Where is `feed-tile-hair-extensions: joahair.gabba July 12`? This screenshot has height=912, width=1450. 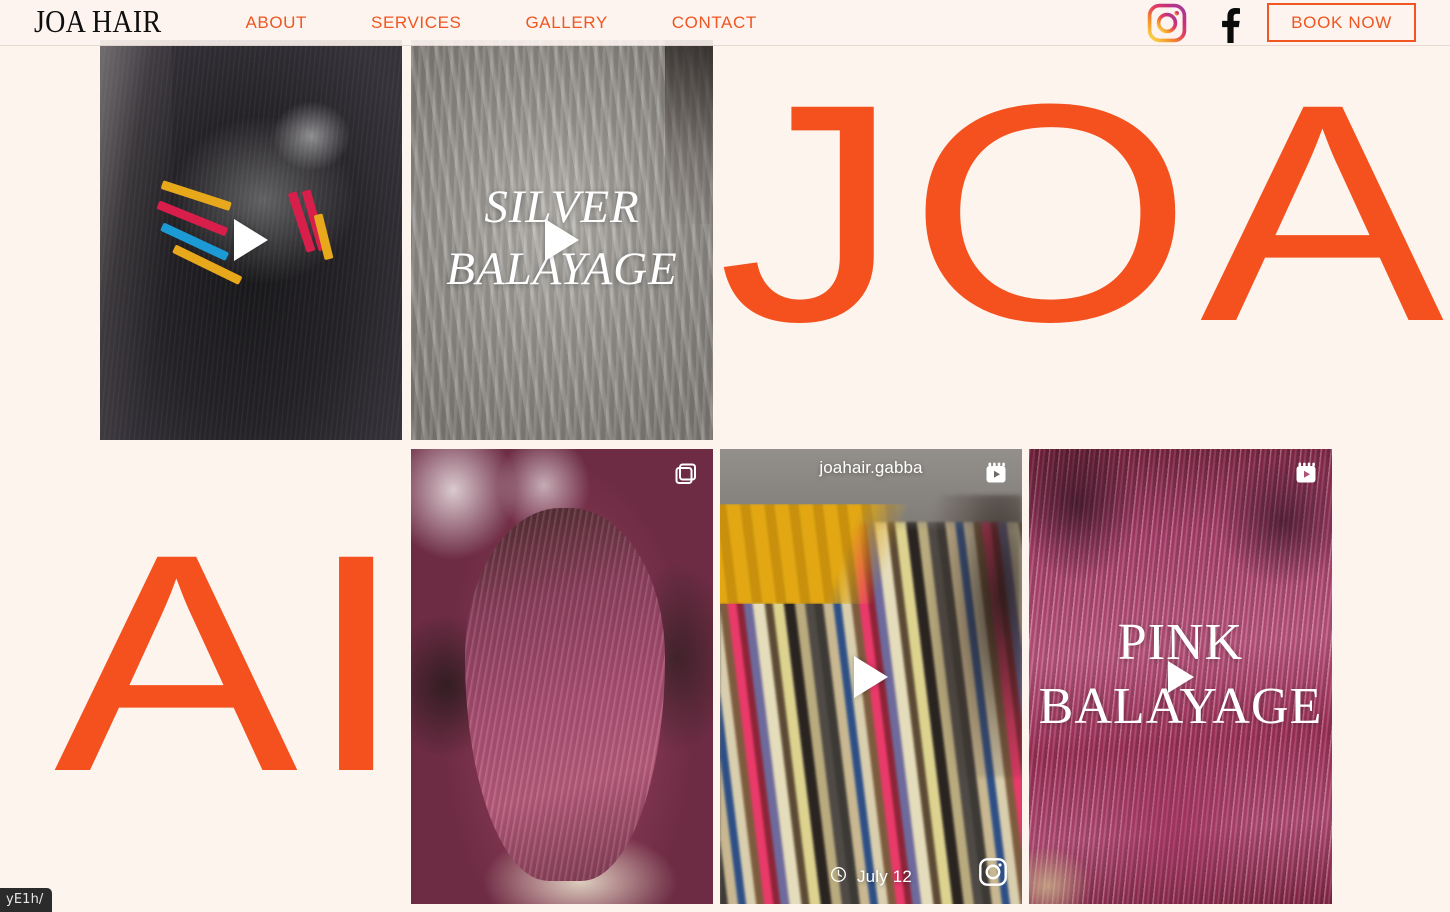
feed-tile-hair-extensions: joahair.gabba July 12 is located at coordinates (871, 676).